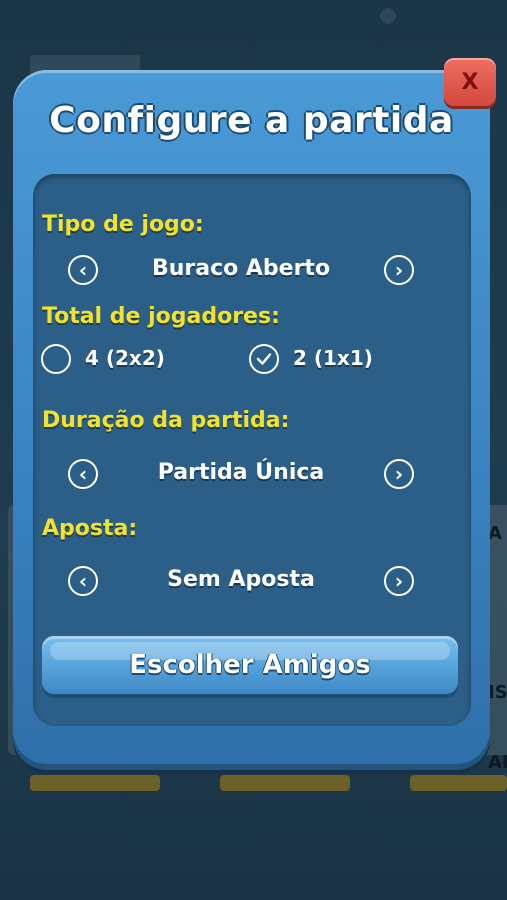 The image size is (507, 900). I want to click on background-card-text: IS, so click(497, 692).